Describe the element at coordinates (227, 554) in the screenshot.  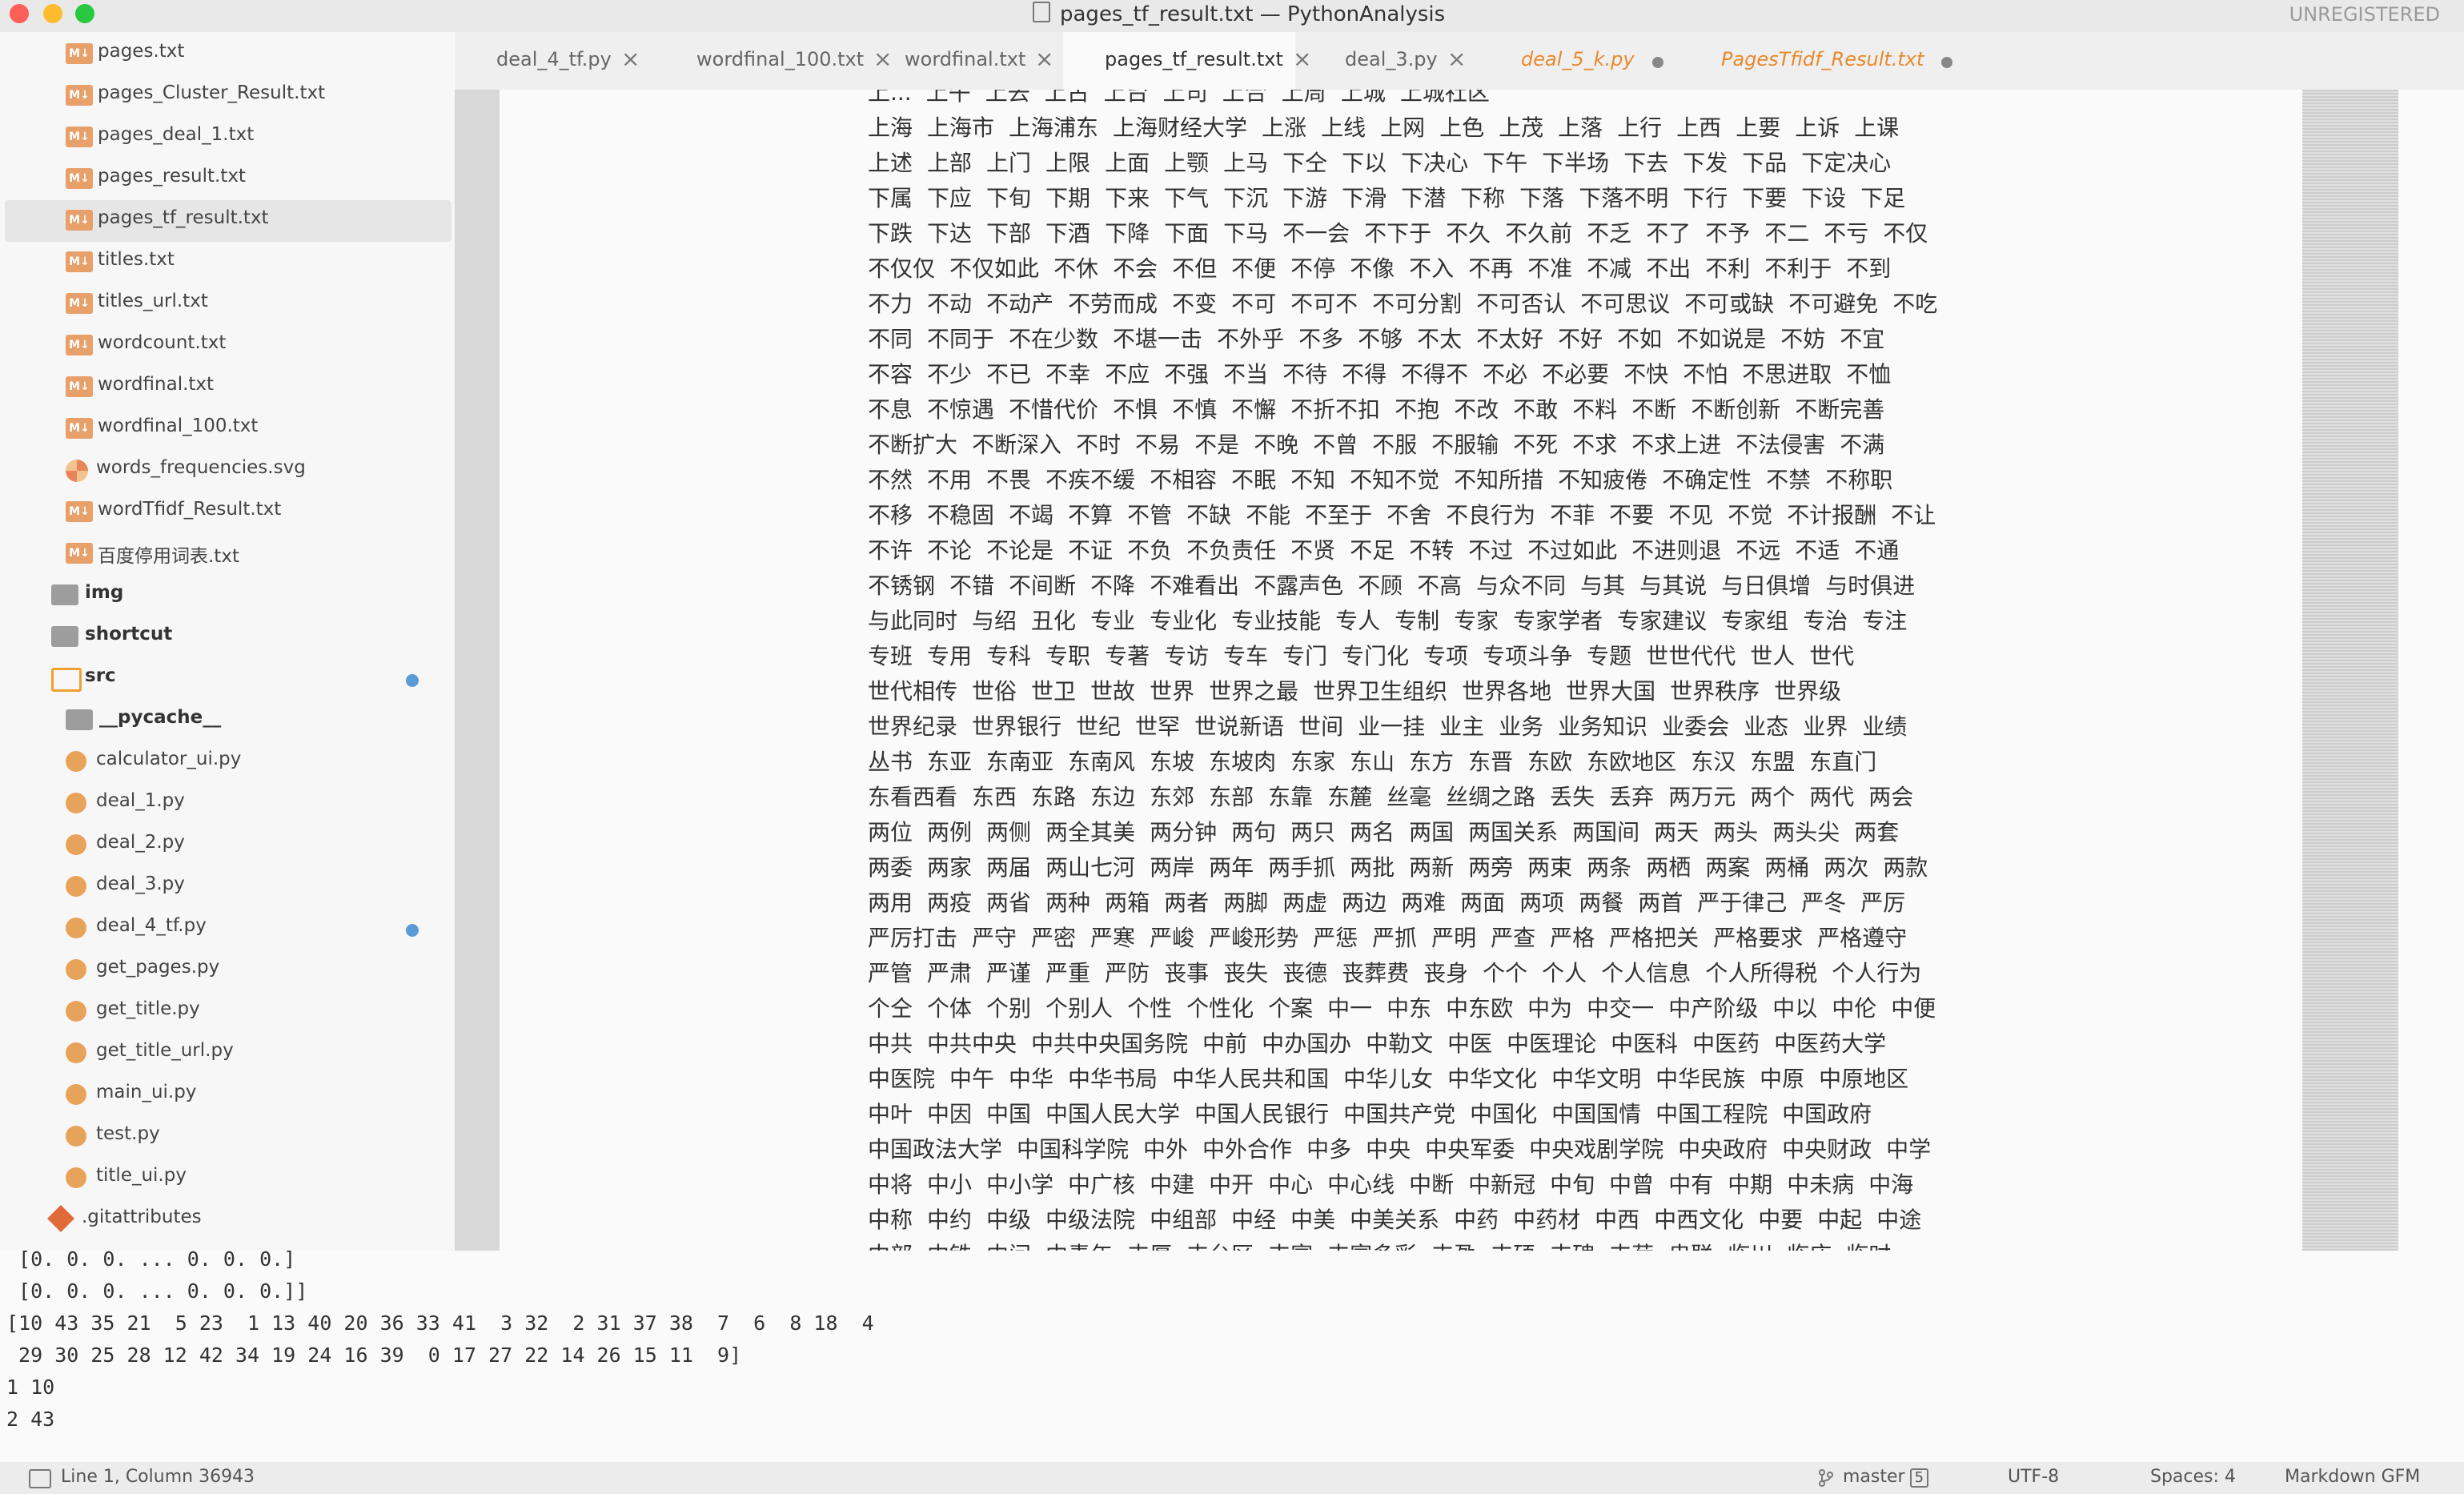
I see `sidebar-item: M↓ 百度停用词表.txt` at that location.